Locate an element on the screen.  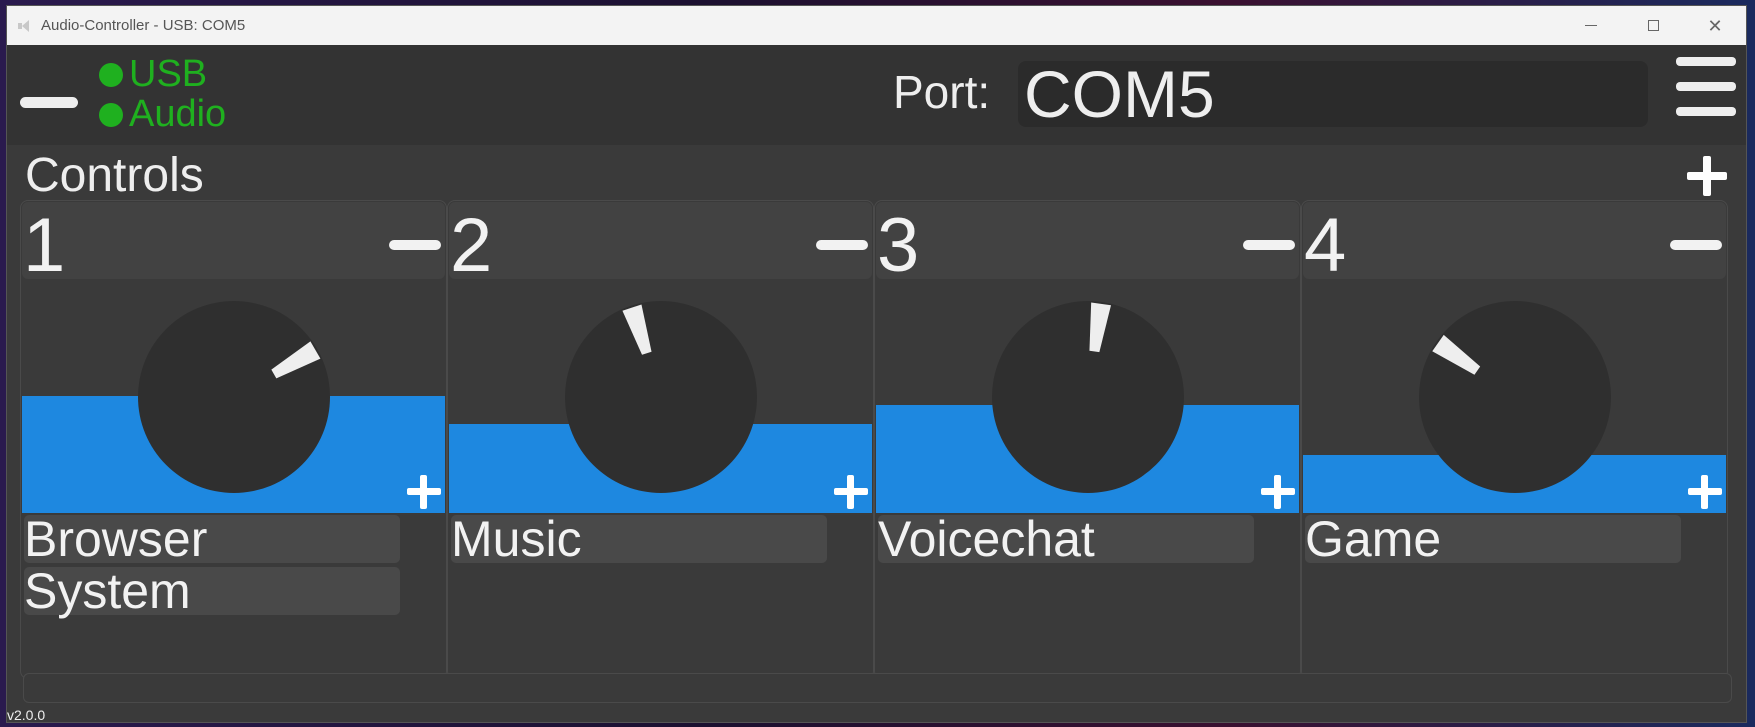
minimize-icon is located at coordinates (1591, 25).